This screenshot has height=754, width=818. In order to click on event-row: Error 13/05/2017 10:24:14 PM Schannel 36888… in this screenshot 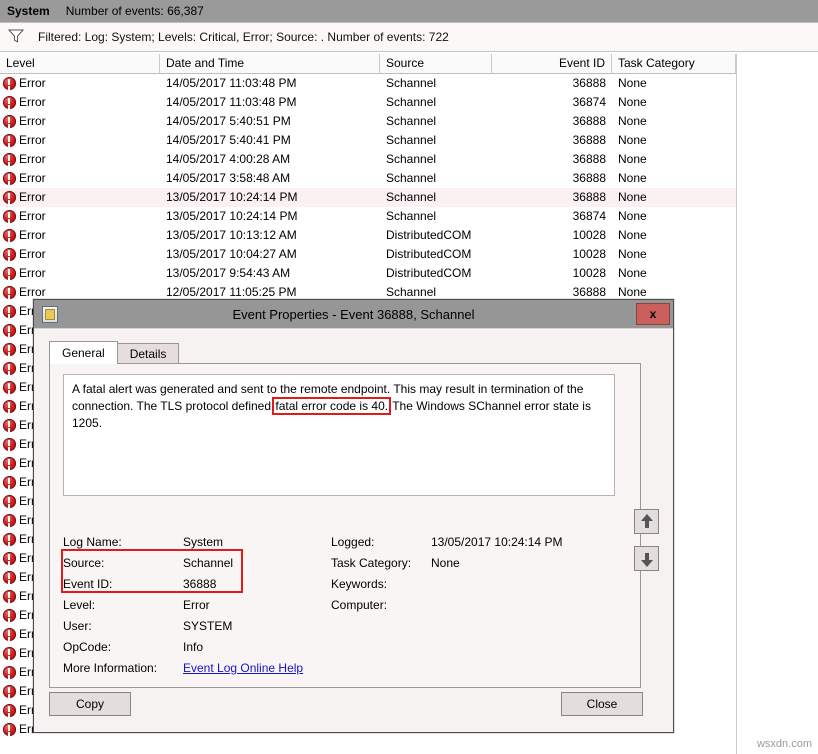, I will do `click(409, 197)`.